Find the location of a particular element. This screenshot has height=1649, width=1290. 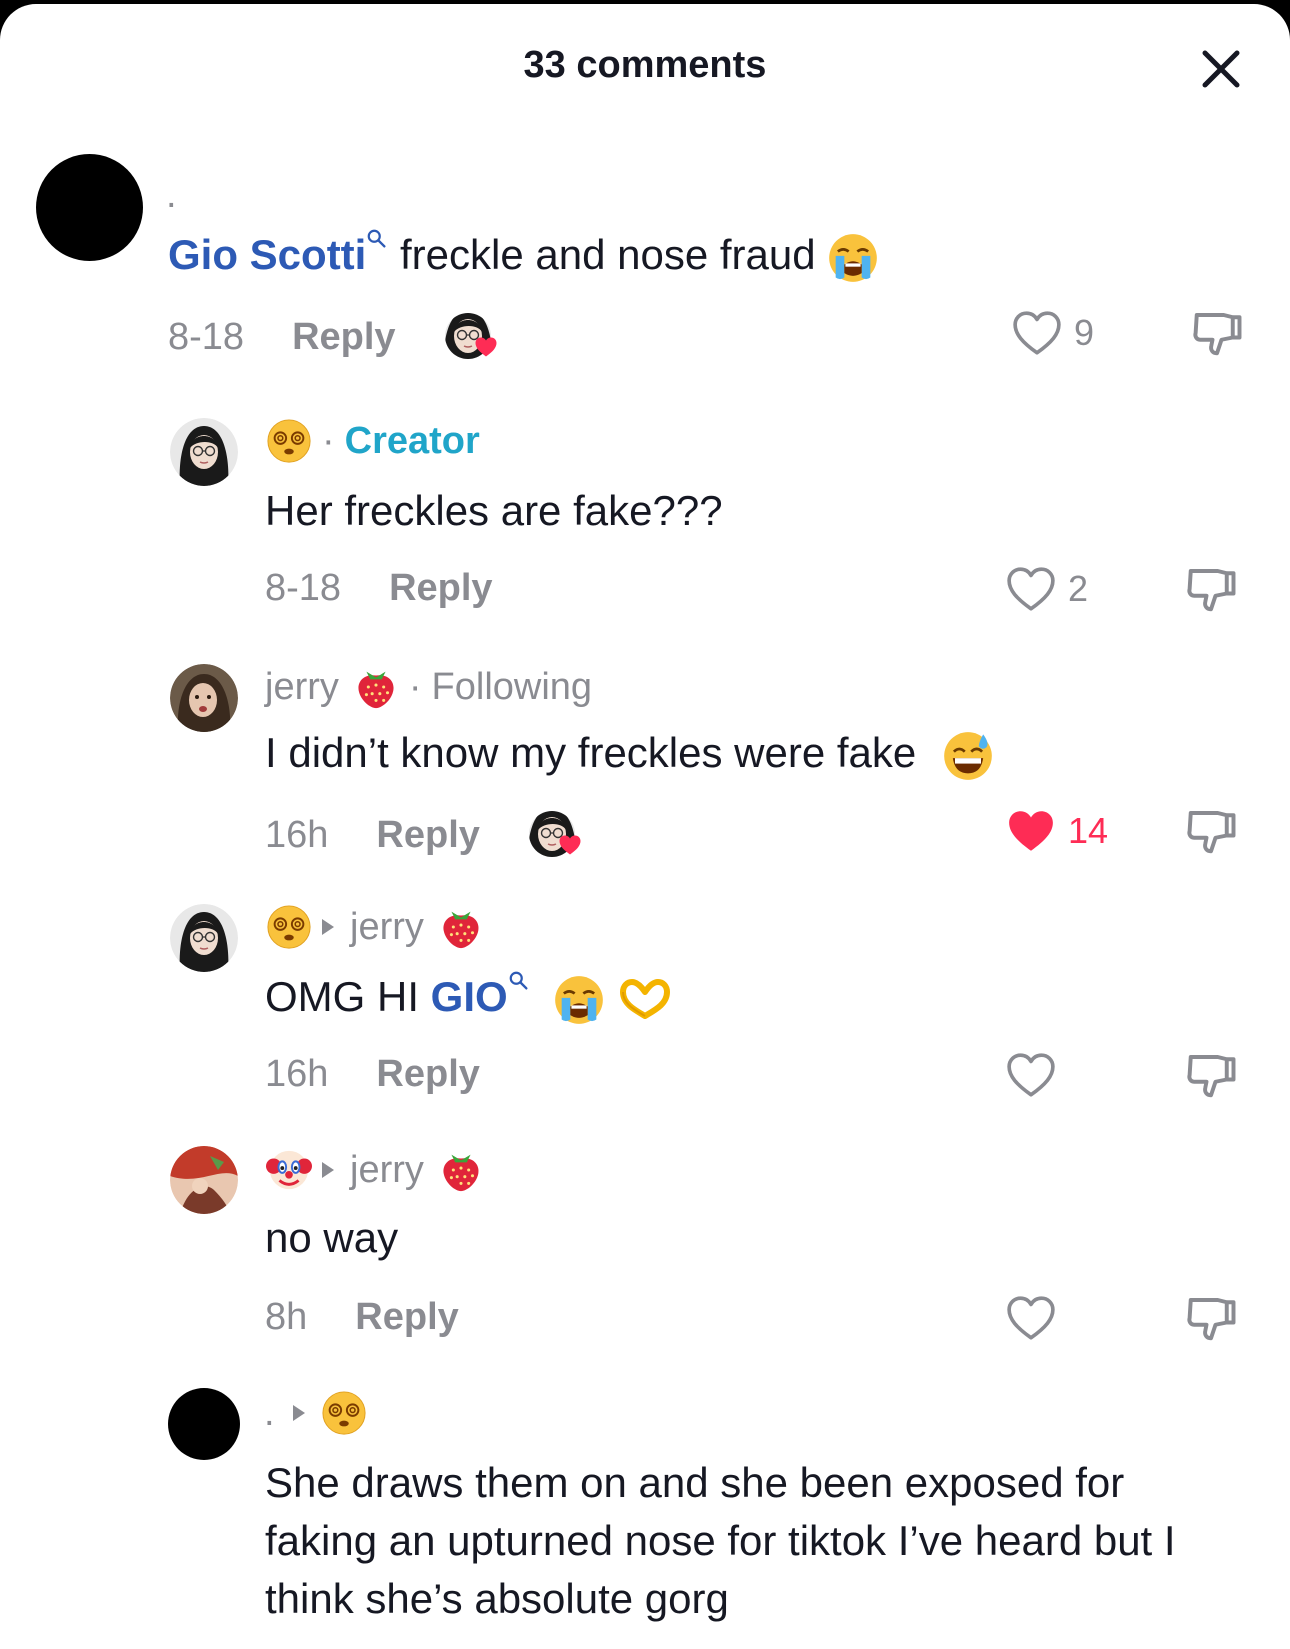

mention-link: Gio Scotti is located at coordinates (278, 254).